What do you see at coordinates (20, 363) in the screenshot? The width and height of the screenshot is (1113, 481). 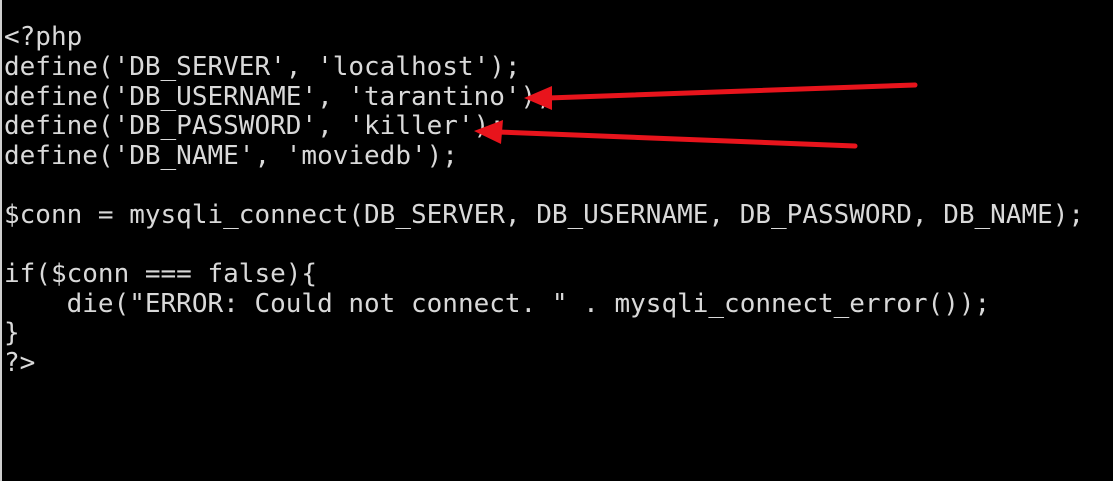 I see `code-line-php-close: ?>` at bounding box center [20, 363].